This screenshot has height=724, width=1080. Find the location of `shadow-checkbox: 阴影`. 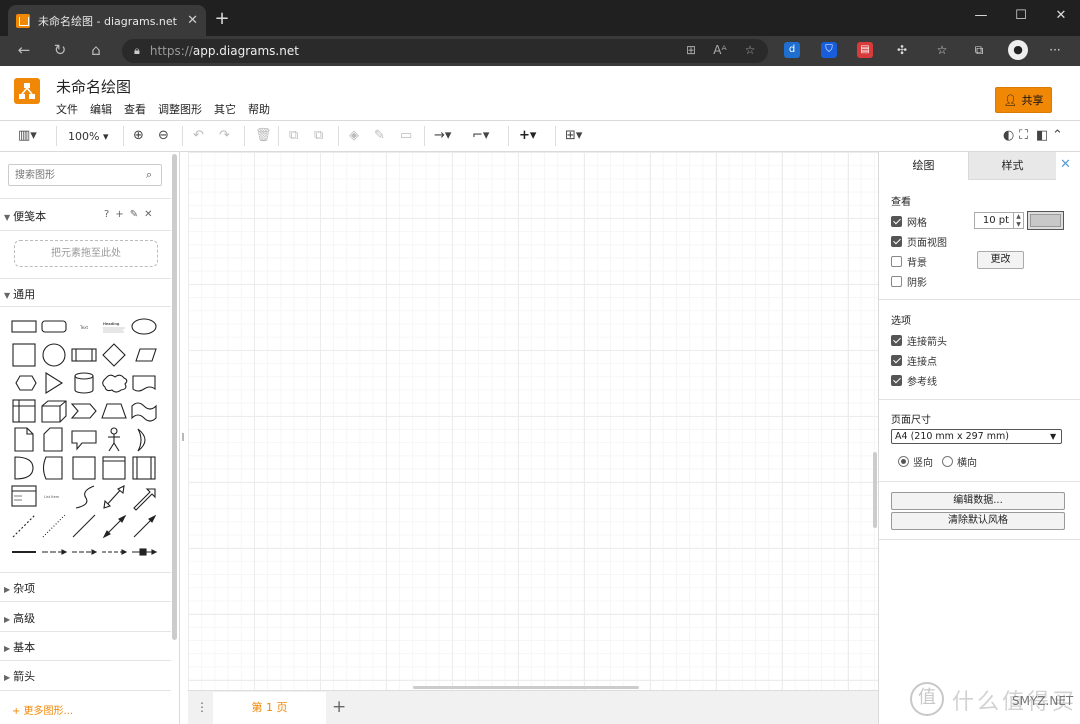

shadow-checkbox: 阴影 is located at coordinates (909, 281).